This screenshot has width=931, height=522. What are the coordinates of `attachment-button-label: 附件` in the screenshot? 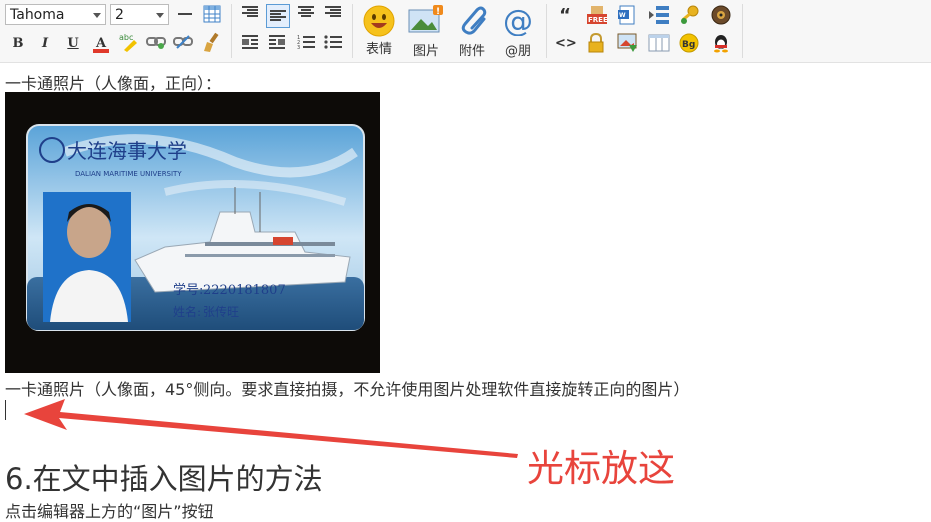 It's located at (471, 51).